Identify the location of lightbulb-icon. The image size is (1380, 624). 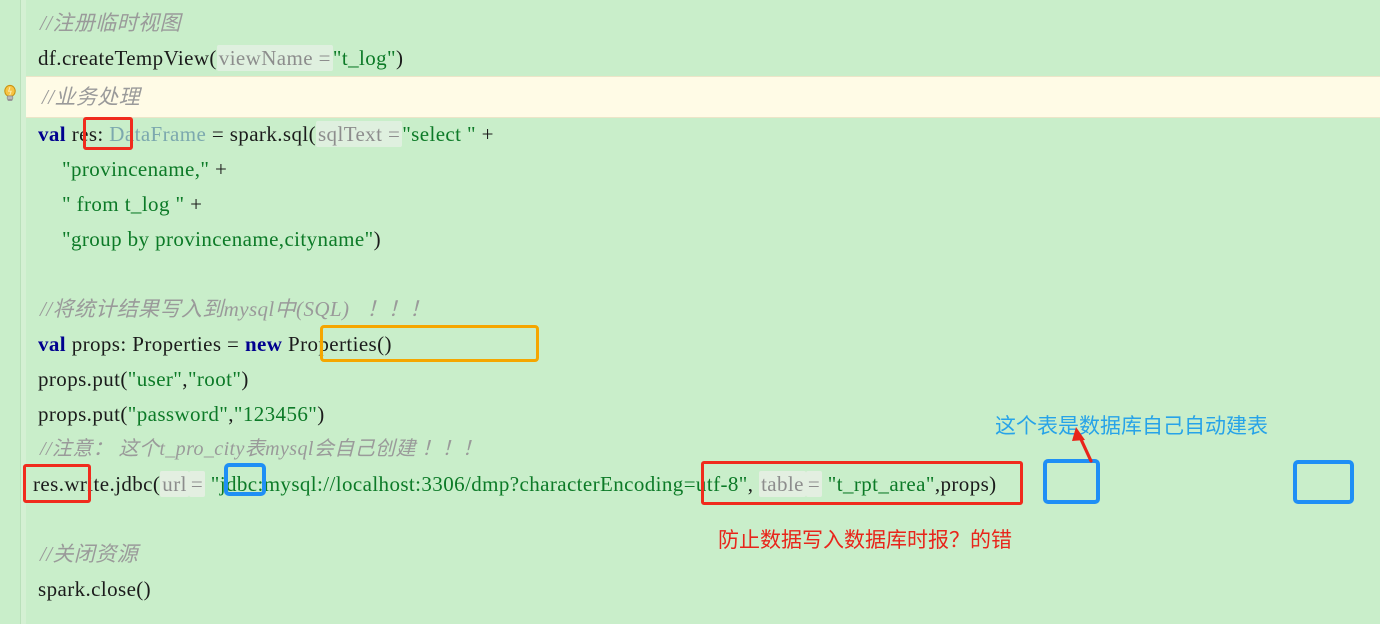
(10, 94).